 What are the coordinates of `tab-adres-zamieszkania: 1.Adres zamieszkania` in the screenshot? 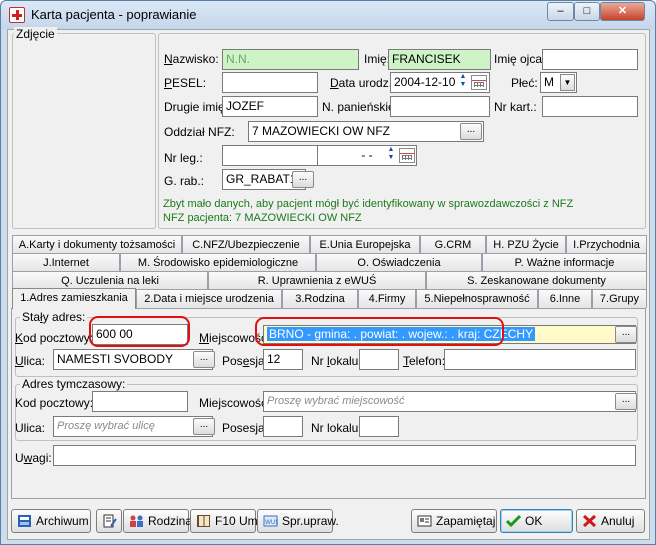 It's located at (74, 298).